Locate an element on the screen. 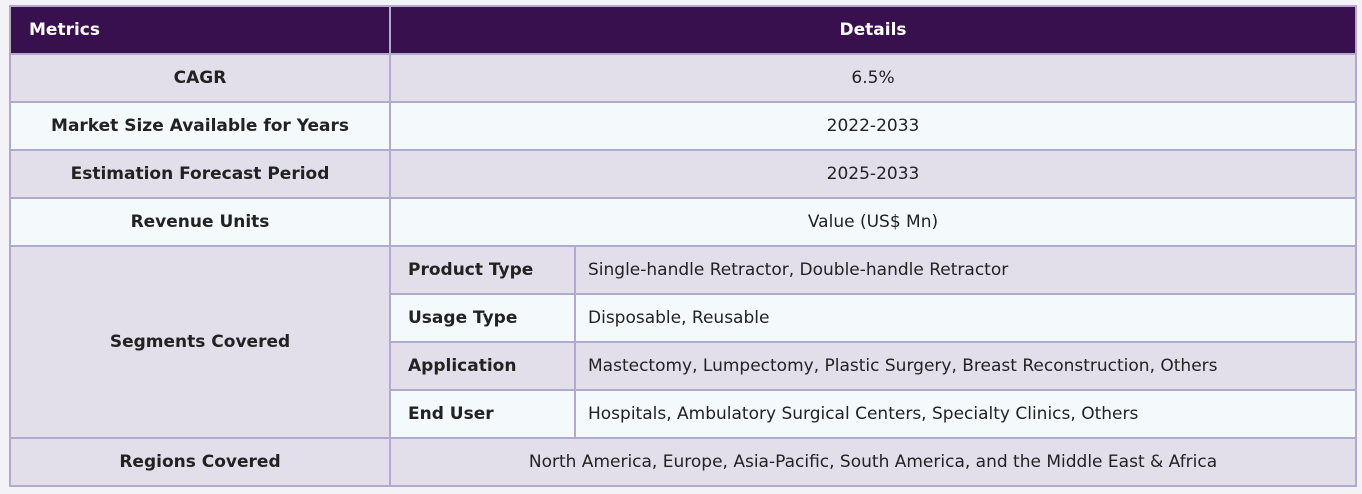 The width and height of the screenshot is (1362, 494). segment-application-label: Application is located at coordinates (482, 366).